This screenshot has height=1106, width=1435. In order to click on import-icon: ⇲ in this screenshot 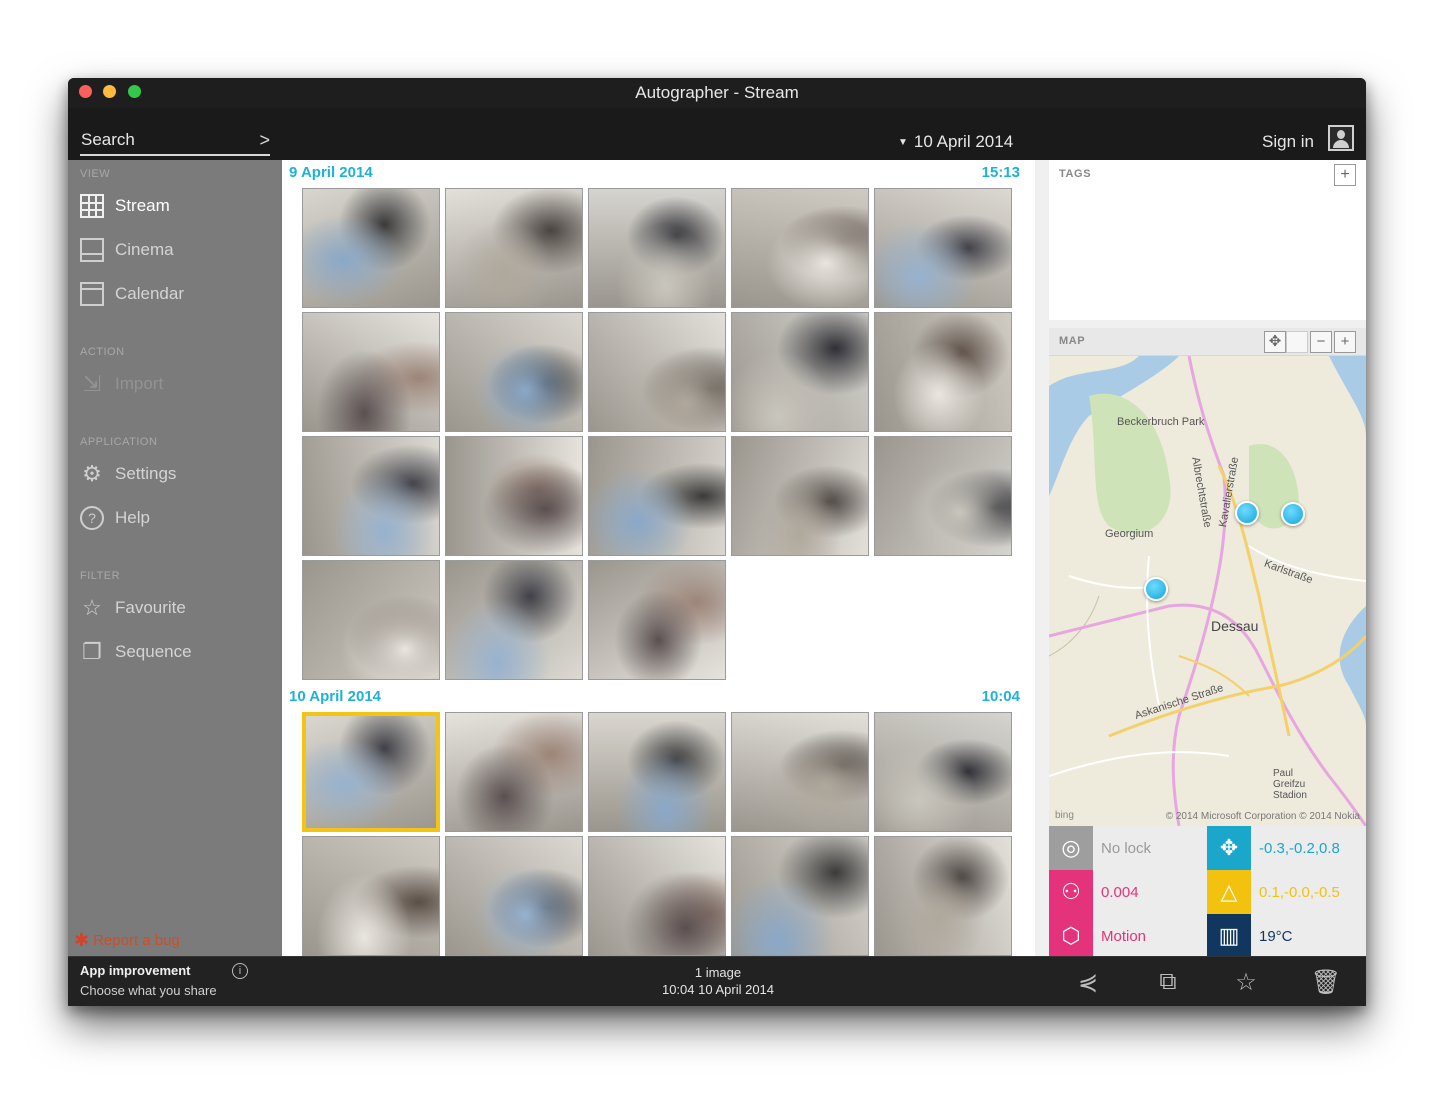, I will do `click(92, 383)`.